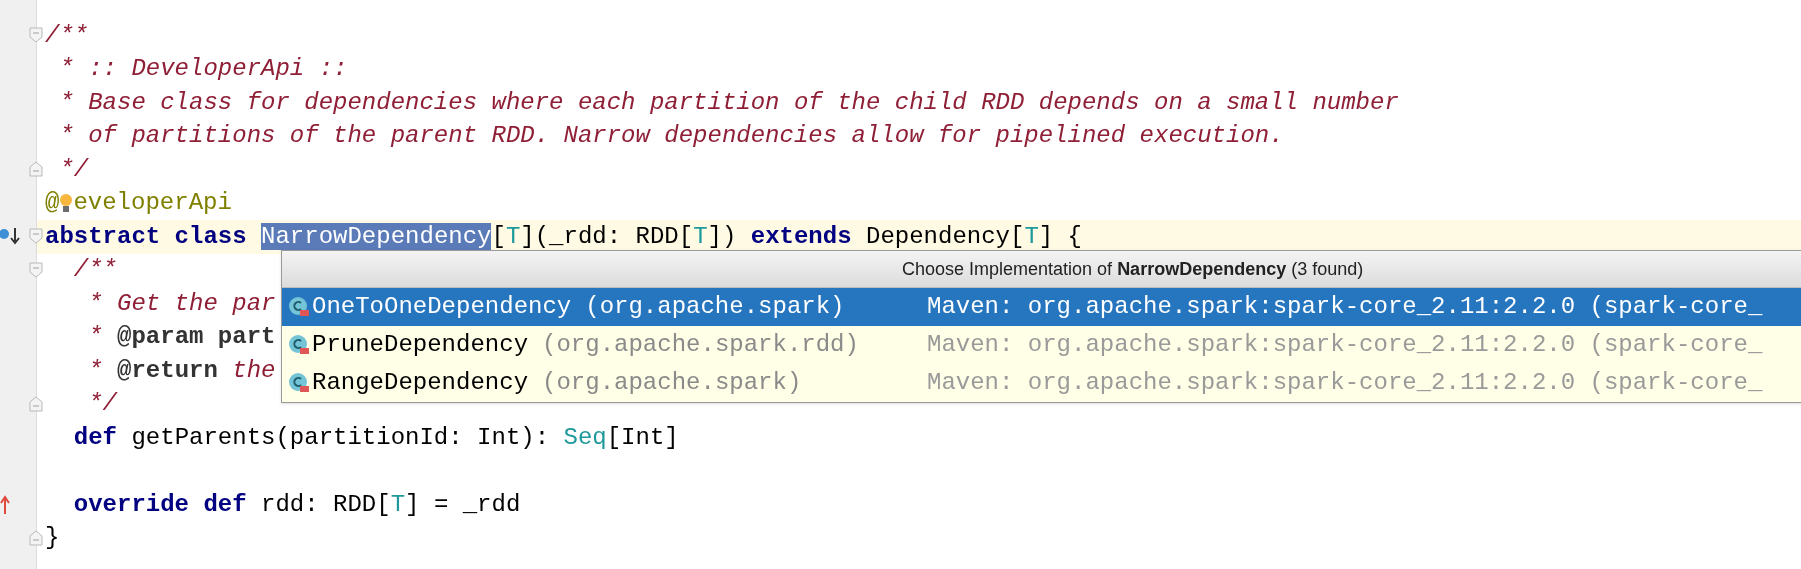 The image size is (1801, 569). Describe the element at coordinates (420, 383) in the screenshot. I see `class-name: RangeDependency` at that location.